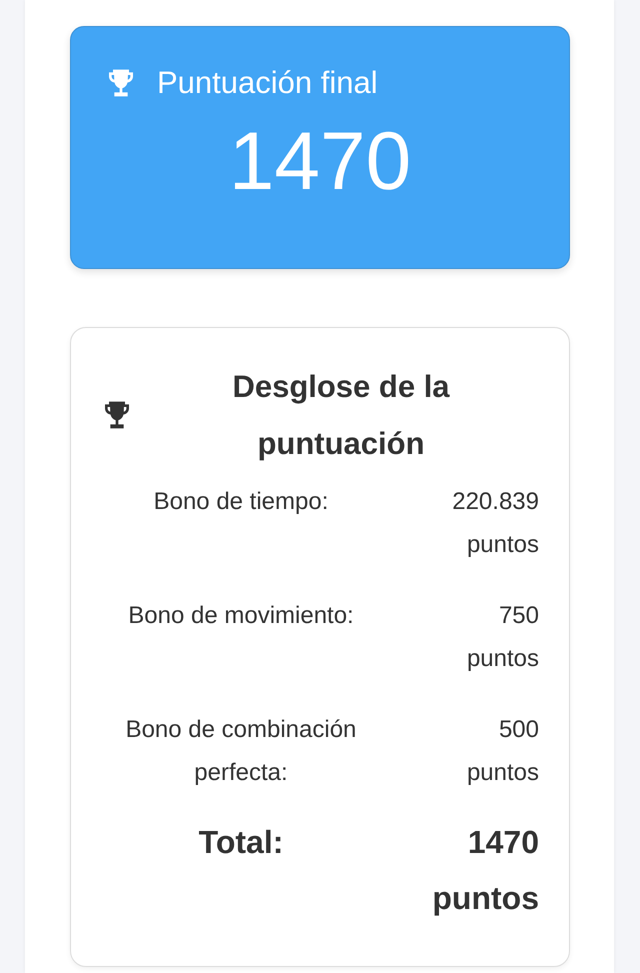 The image size is (640, 973). I want to click on score-label: Bono de tiempo:, so click(241, 502).